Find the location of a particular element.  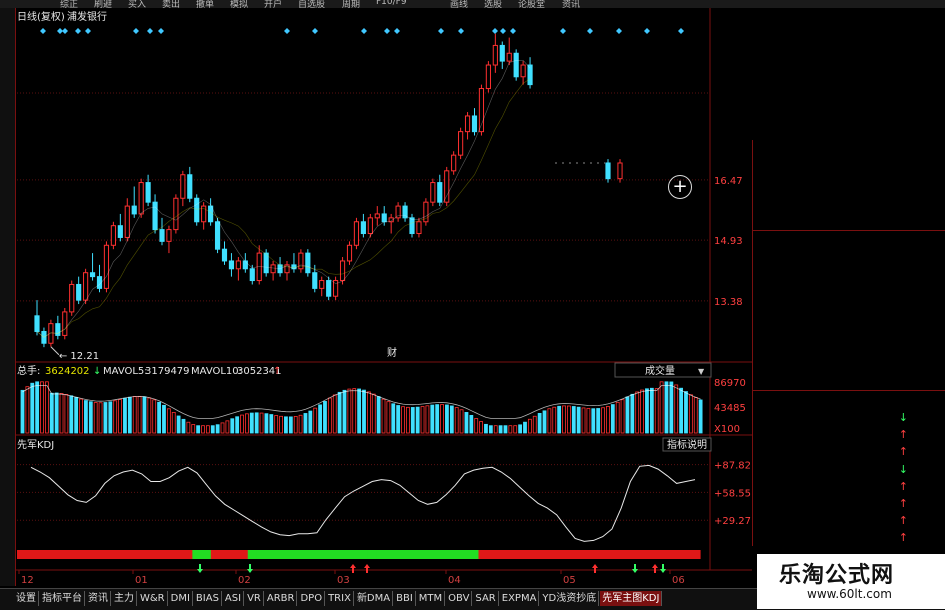

top-menu-bar: 综正 刷避 买入 卖出 撤单 模拟 开户 自选股 周期 F10/F9 画线 选股 论股堂 资讯 is located at coordinates (472, 4).